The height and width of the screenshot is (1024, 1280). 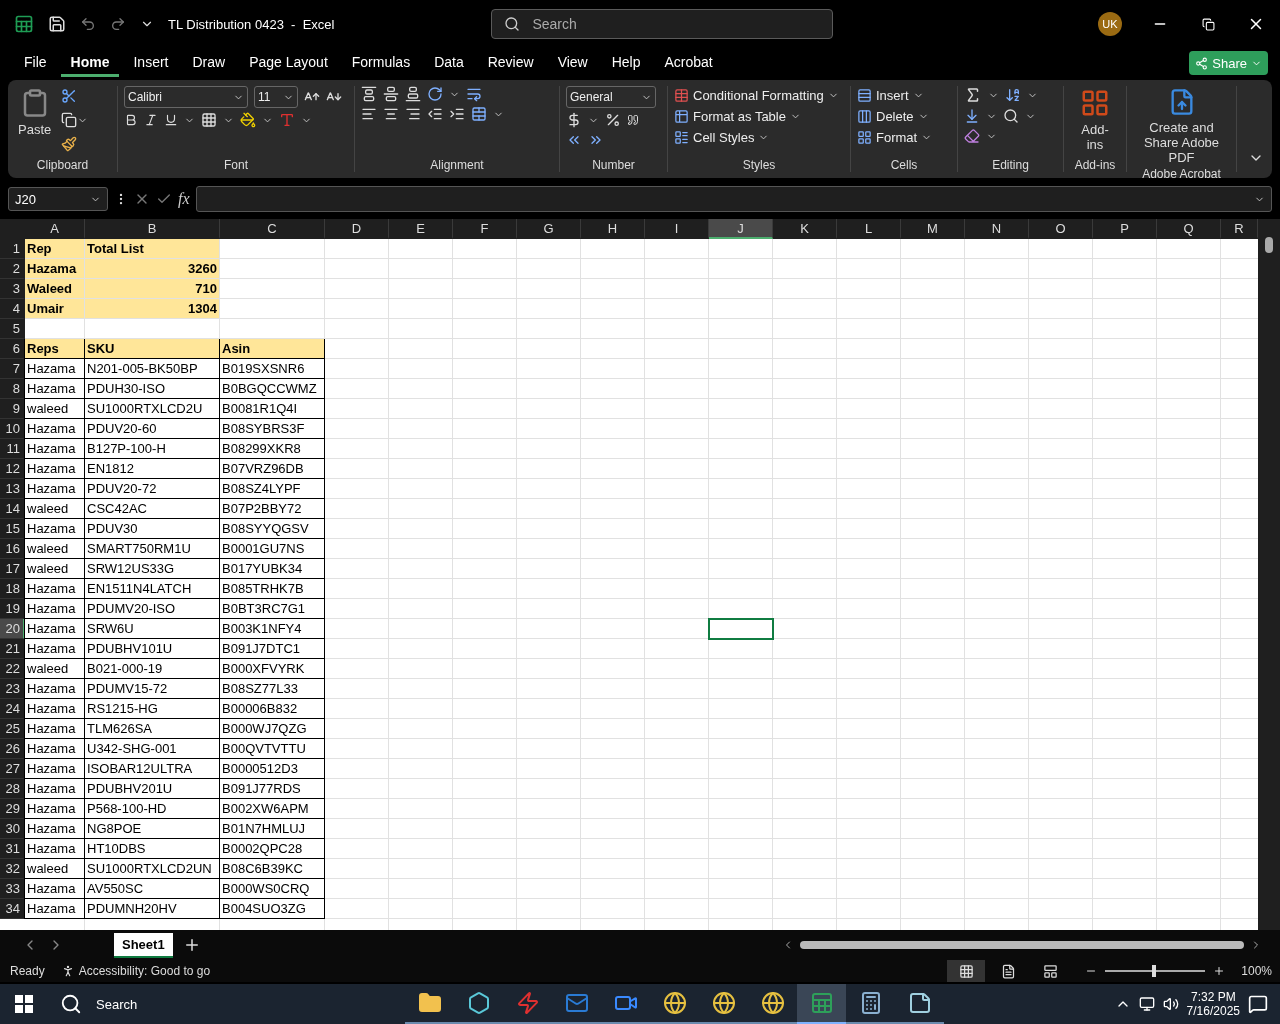 What do you see at coordinates (12, 569) in the screenshot?
I see `row-header: 17` at bounding box center [12, 569].